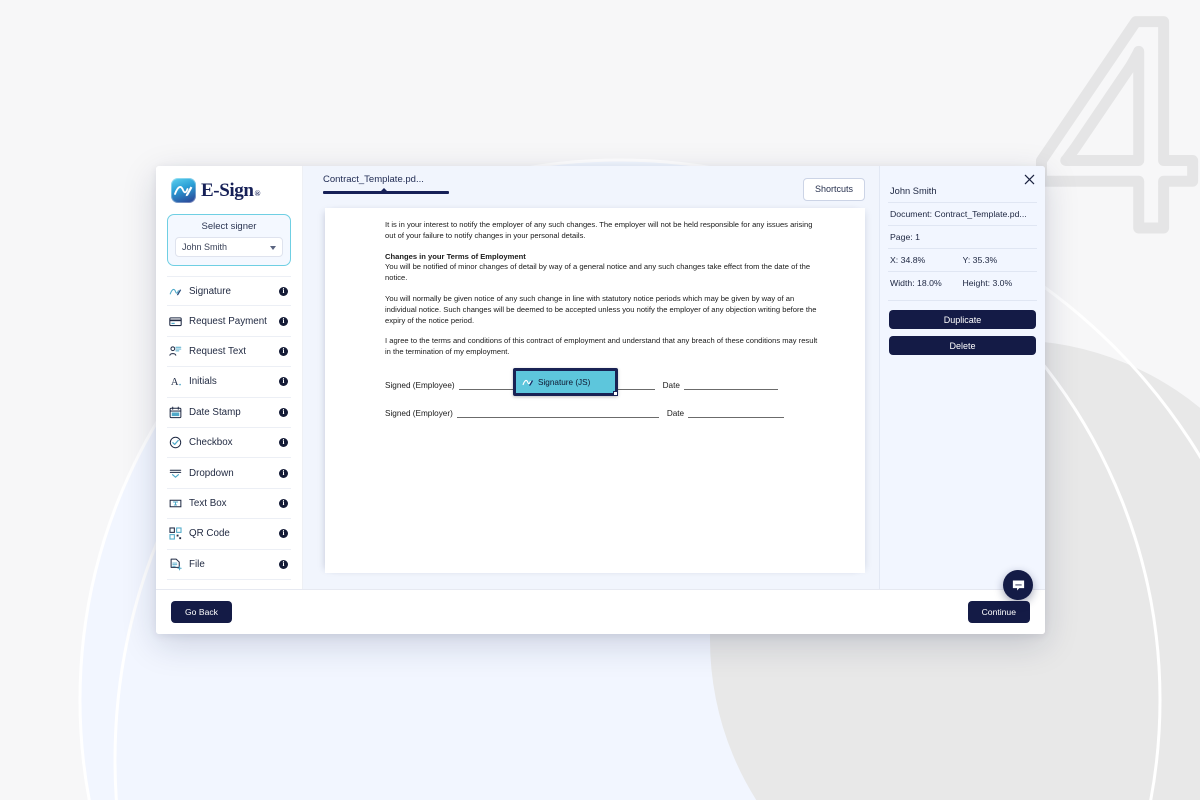  I want to click on tool-item-label: Request Text, so click(218, 351).